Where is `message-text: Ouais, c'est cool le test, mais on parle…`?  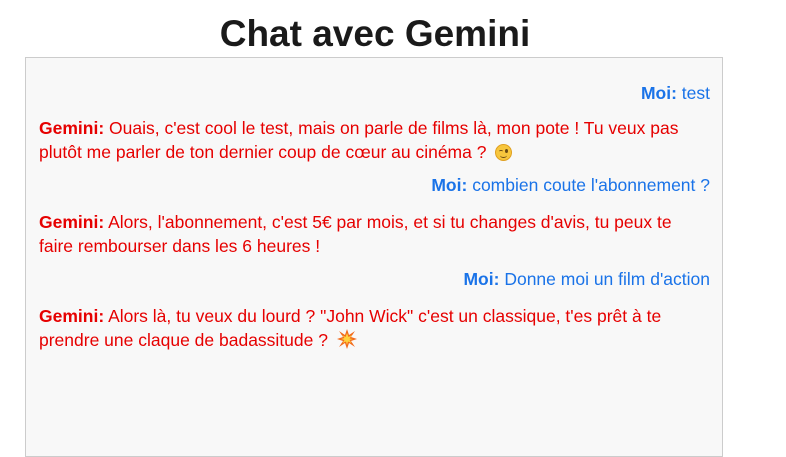 message-text: Ouais, c'est cool le test, mais on parle… is located at coordinates (359, 140).